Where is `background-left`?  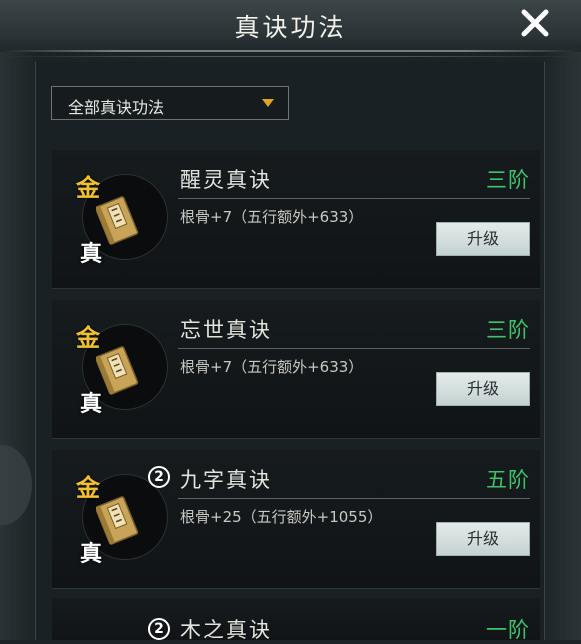
background-left is located at coordinates (18, 320).